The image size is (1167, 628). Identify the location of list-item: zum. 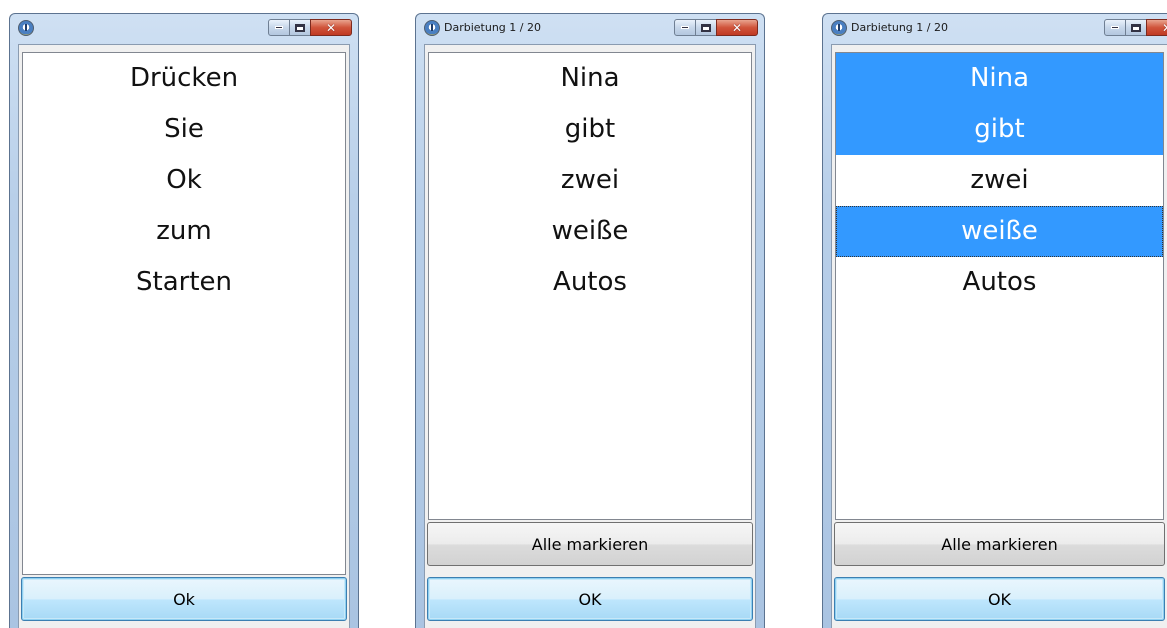
(184, 231).